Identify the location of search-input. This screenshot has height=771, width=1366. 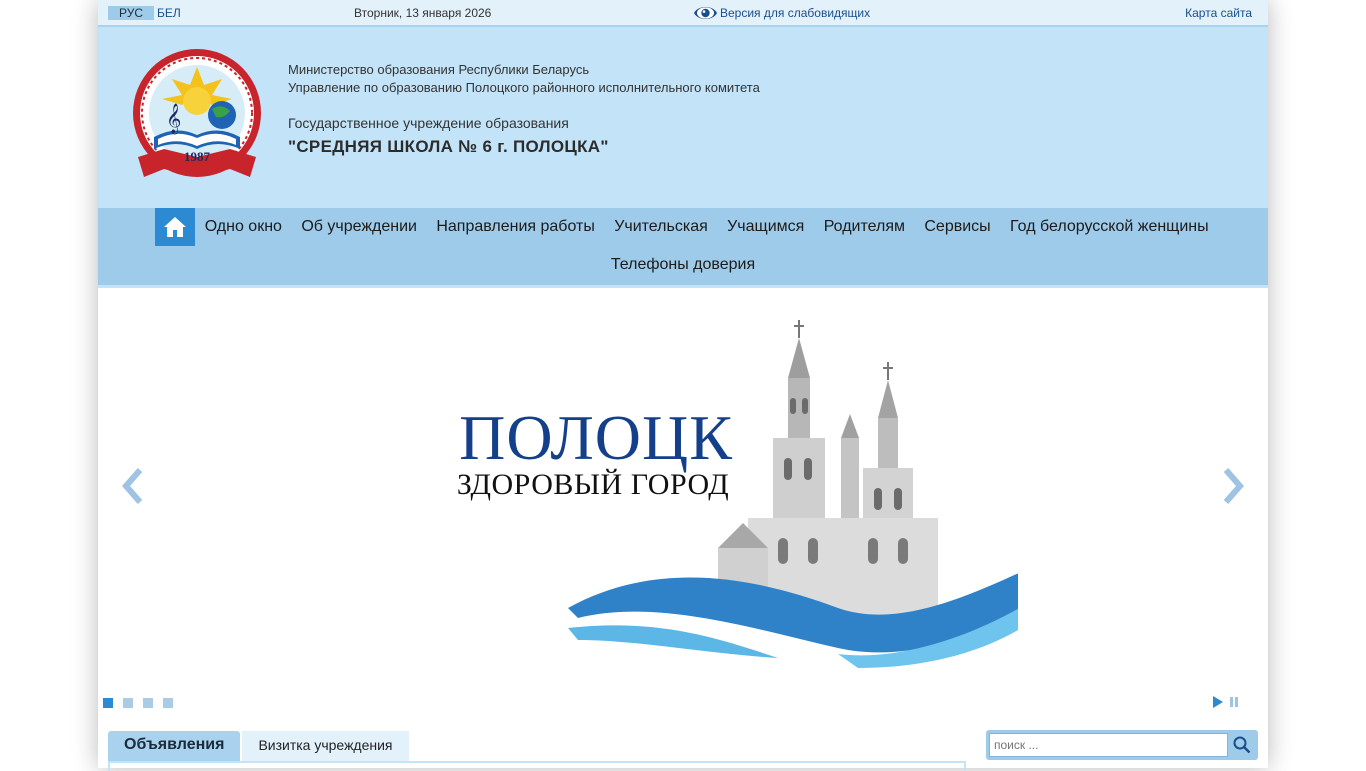
(1108, 745).